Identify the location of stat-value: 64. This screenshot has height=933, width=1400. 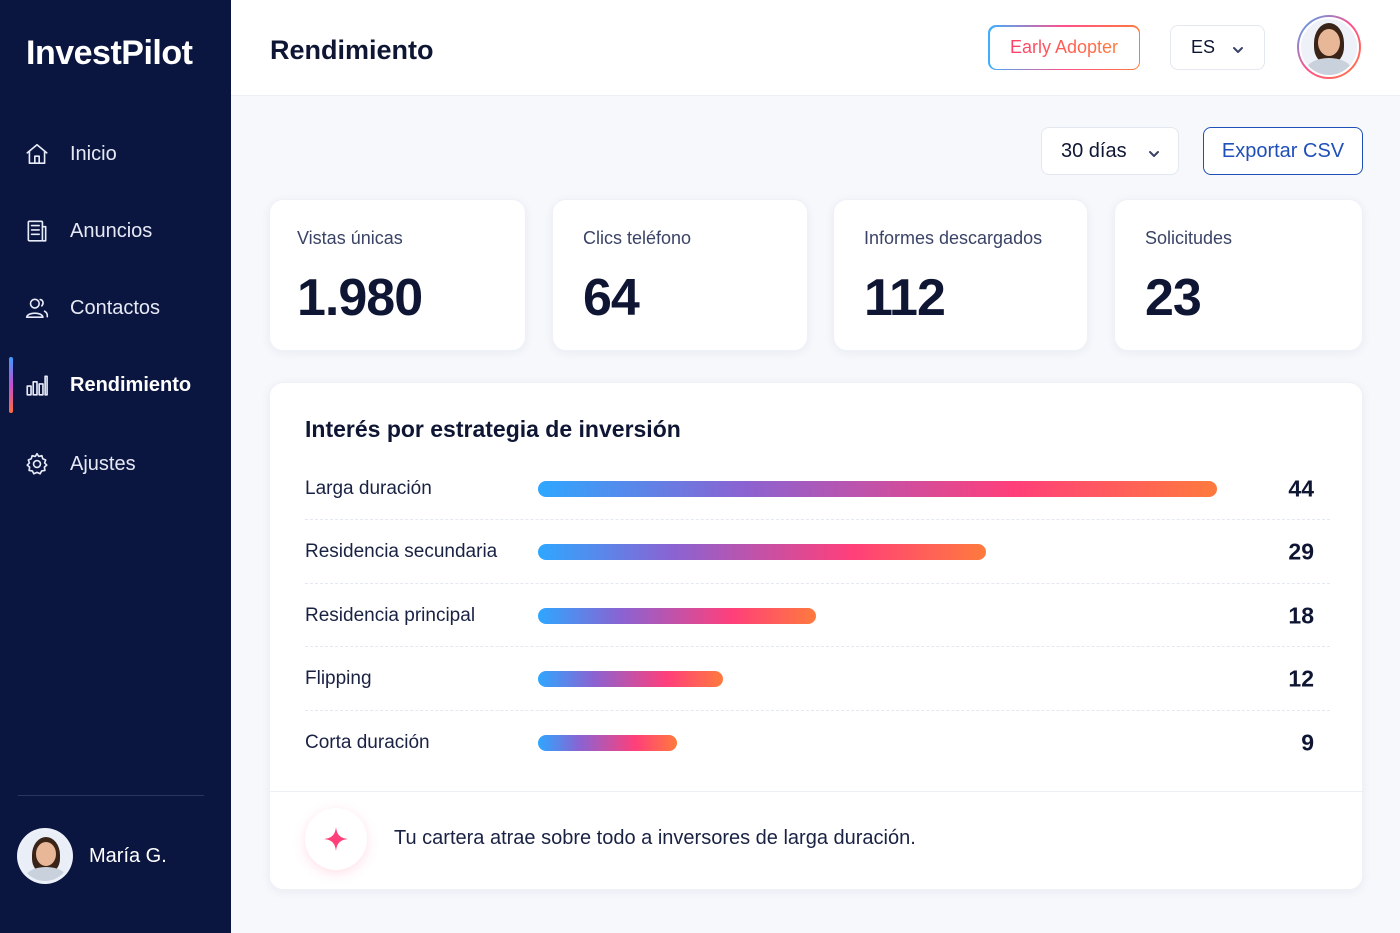
(611, 298).